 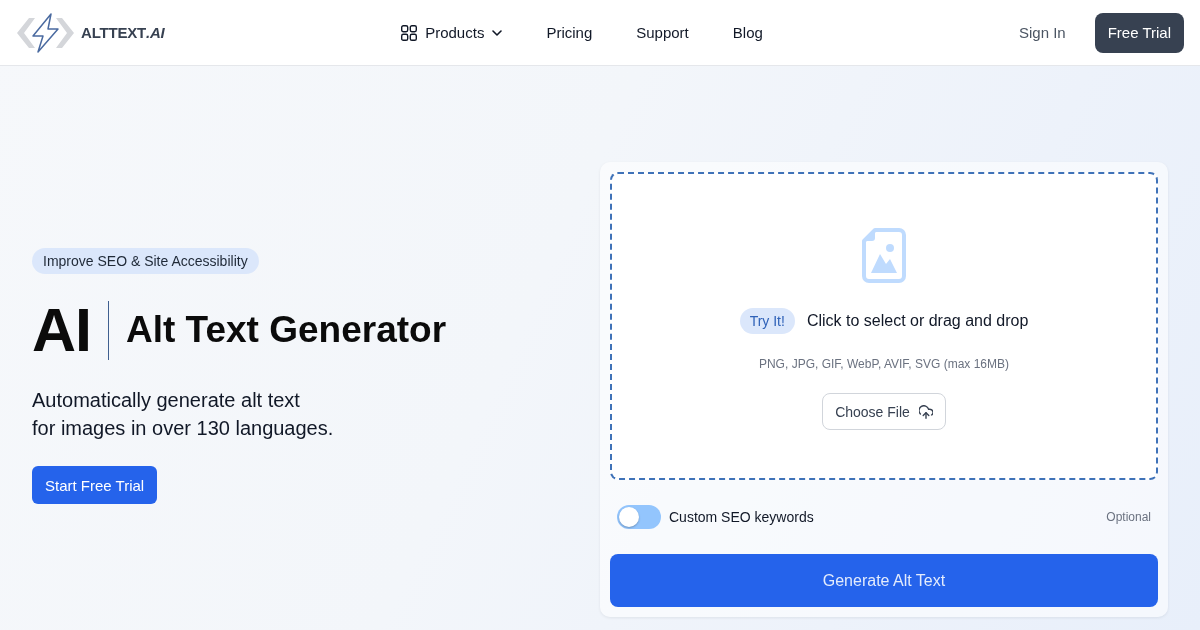 I want to click on products-menu: Products, so click(x=452, y=32).